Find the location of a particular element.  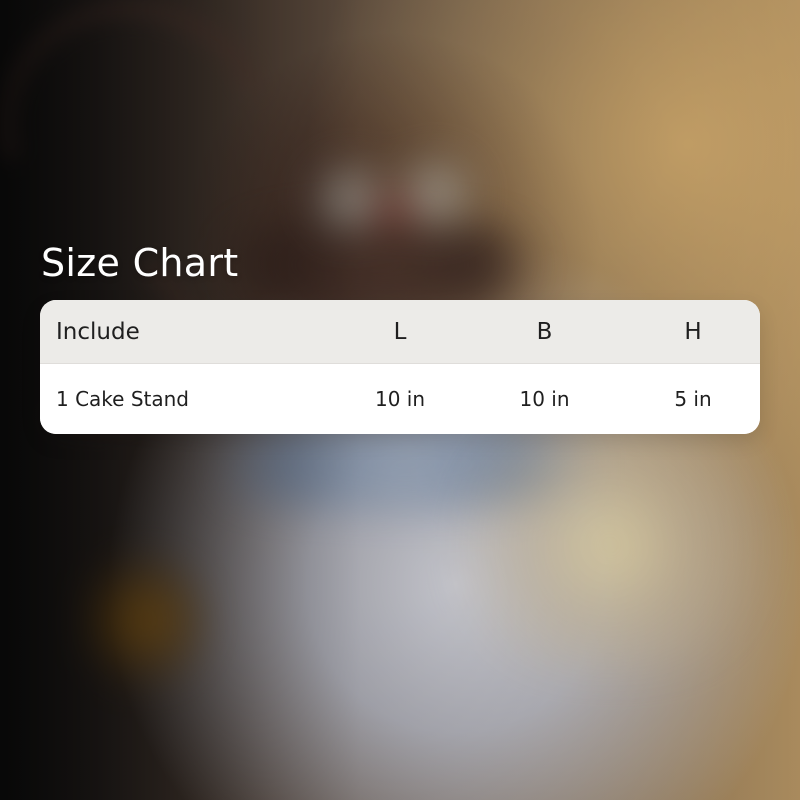

column-header-l: L is located at coordinates (400, 331).